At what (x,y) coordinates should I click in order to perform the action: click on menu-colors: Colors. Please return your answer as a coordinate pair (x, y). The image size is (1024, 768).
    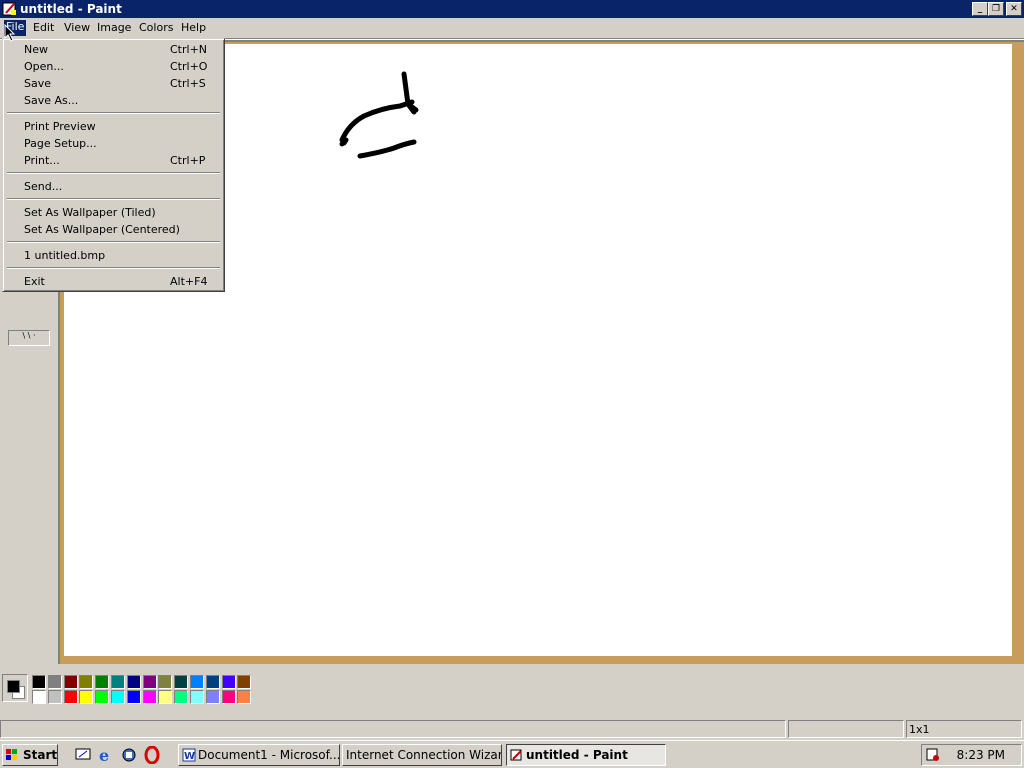
    Looking at the image, I should click on (156, 27).